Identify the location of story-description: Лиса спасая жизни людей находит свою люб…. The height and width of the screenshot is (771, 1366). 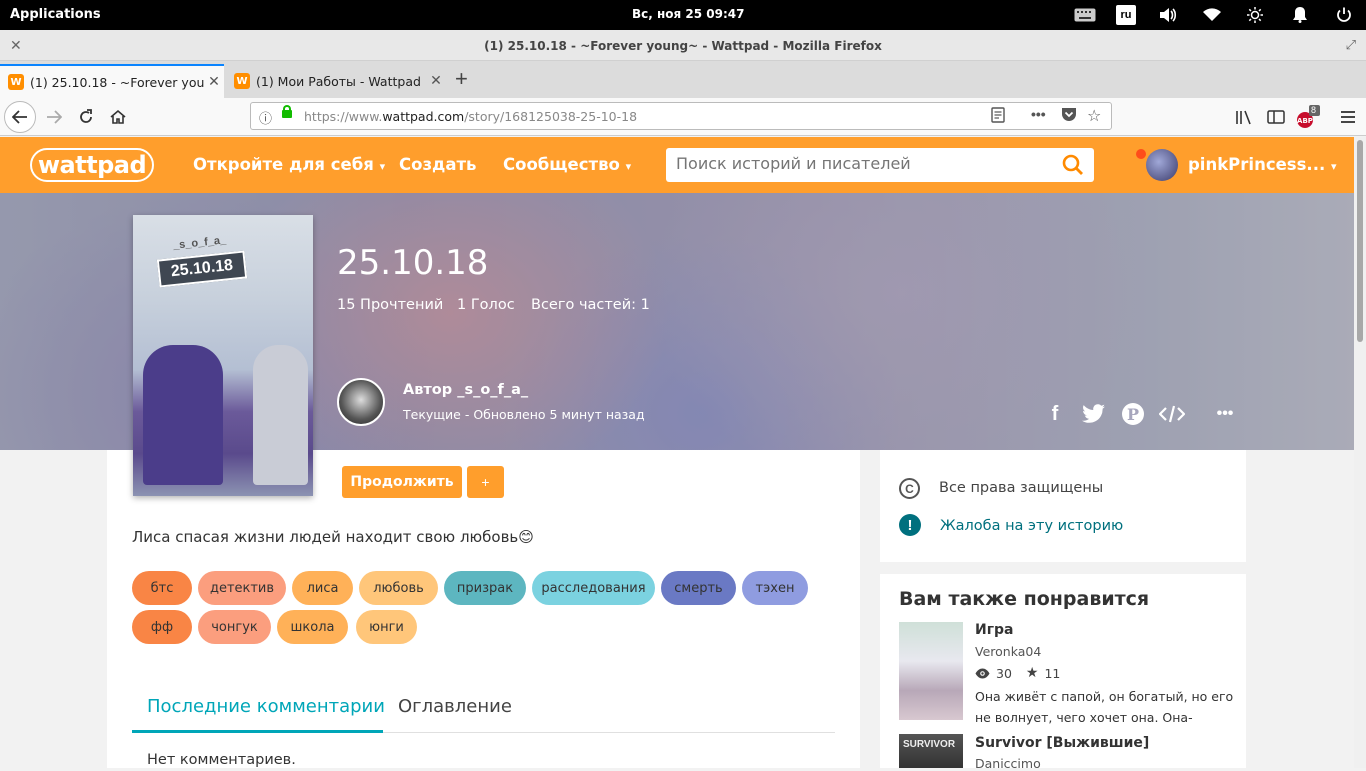
(333, 537).